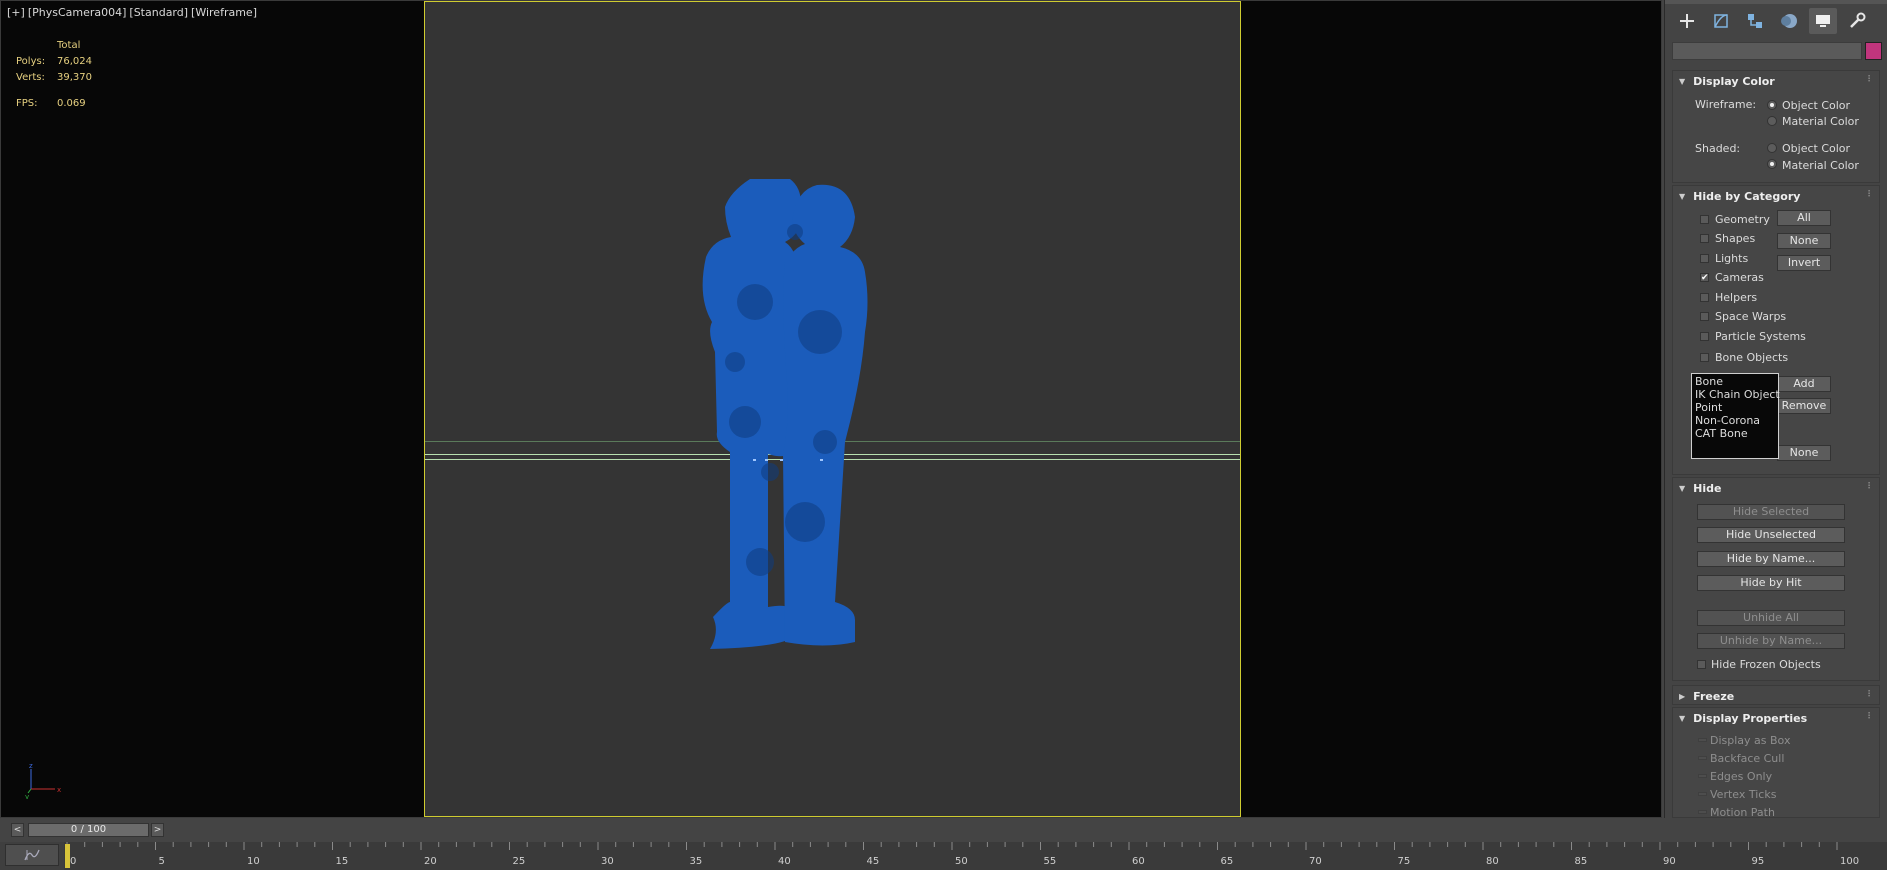 This screenshot has height=870, width=1887. What do you see at coordinates (1704, 297) in the screenshot?
I see `helpers-checkbox` at bounding box center [1704, 297].